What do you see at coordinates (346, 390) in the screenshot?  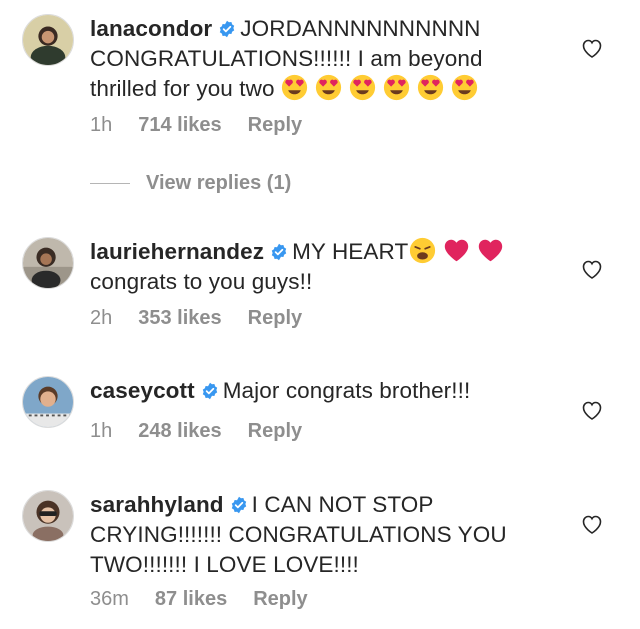 I see `comment-line: Major congrats brother!!!` at bounding box center [346, 390].